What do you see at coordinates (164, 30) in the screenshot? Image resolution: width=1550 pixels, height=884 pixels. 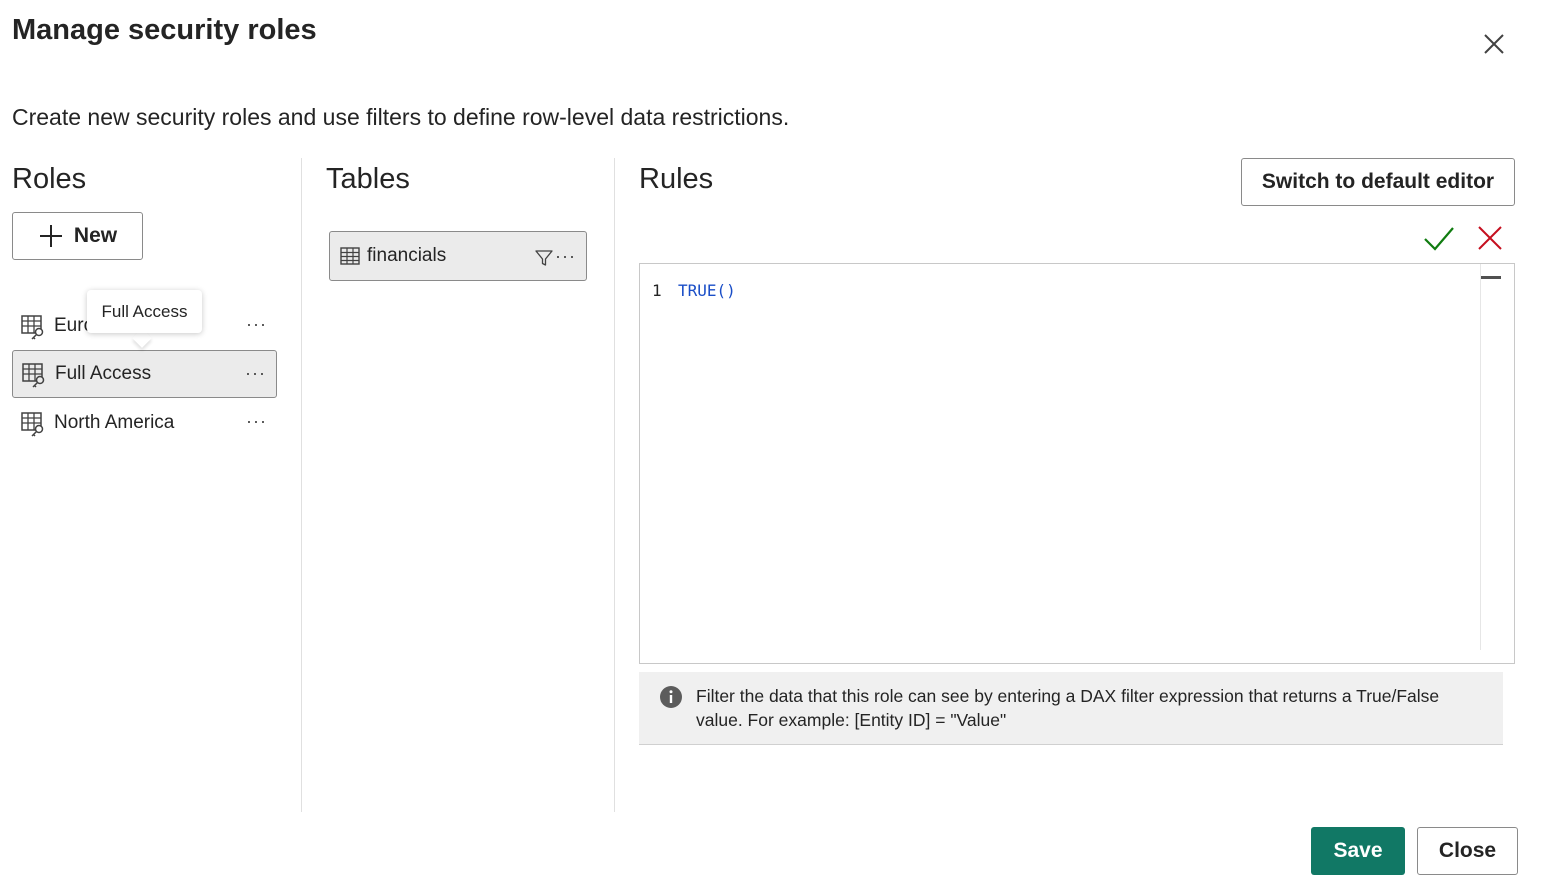 I see `dialog-title: Manage security roles` at bounding box center [164, 30].